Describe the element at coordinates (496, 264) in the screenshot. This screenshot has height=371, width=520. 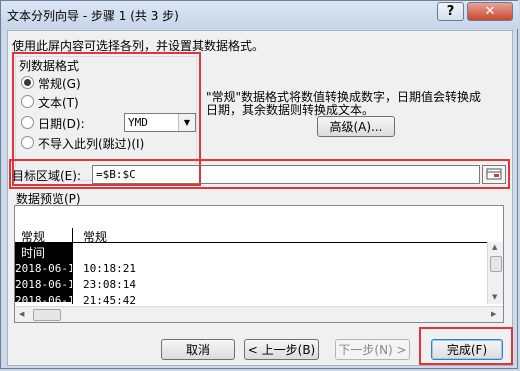
I see `vertical-scroll-thumb` at that location.